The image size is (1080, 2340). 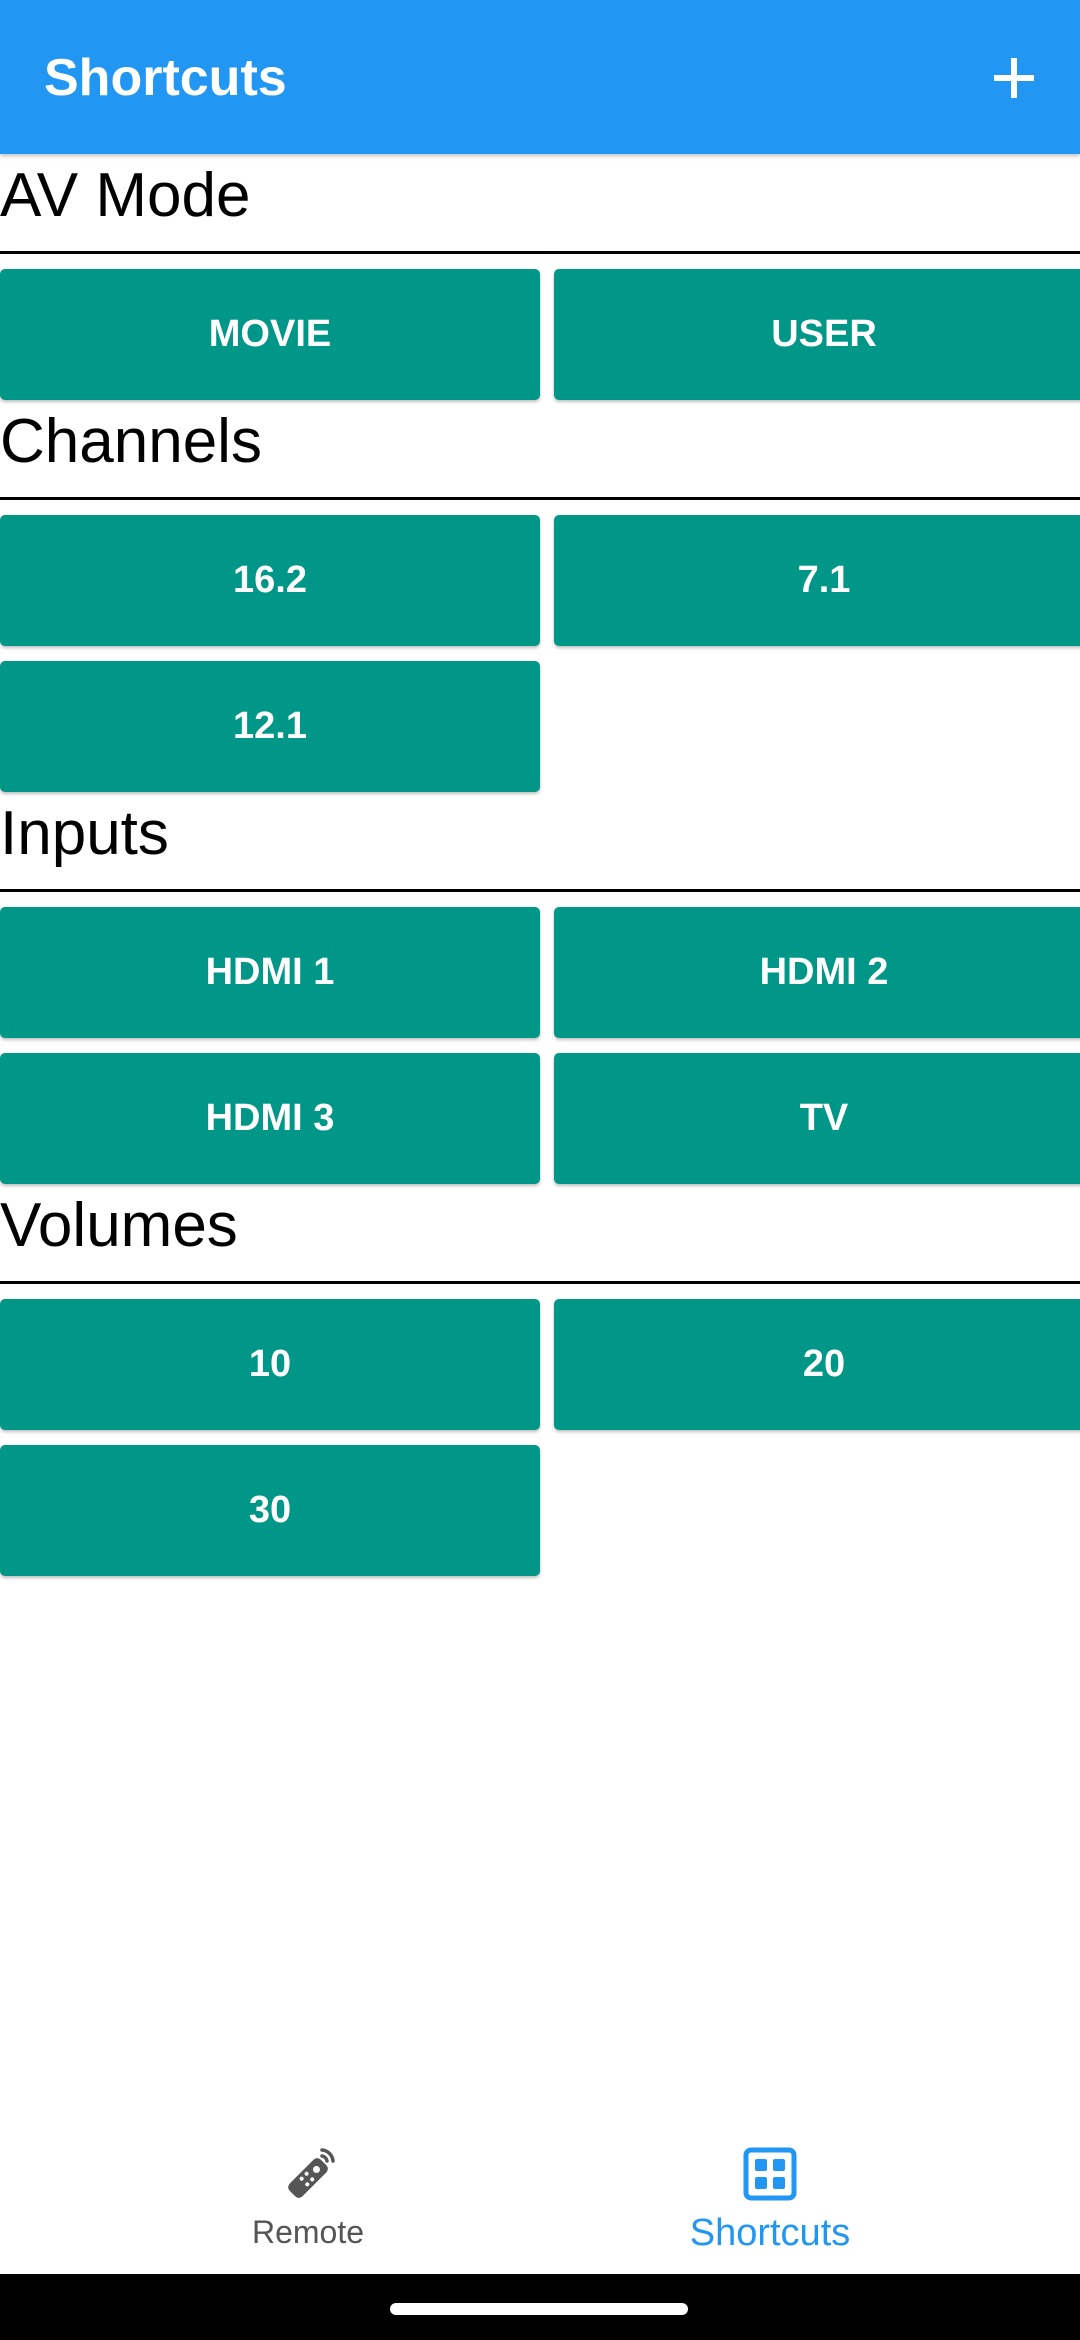 I want to click on shortcut-button-volume-20: 20, so click(x=817, y=1364).